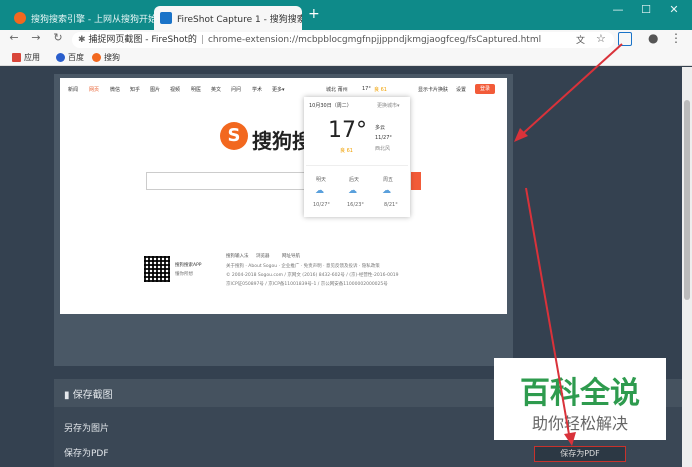 The width and height of the screenshot is (692, 467). What do you see at coordinates (337, 90) in the screenshot?
I see `capture-location: 城北 莆州` at bounding box center [337, 90].